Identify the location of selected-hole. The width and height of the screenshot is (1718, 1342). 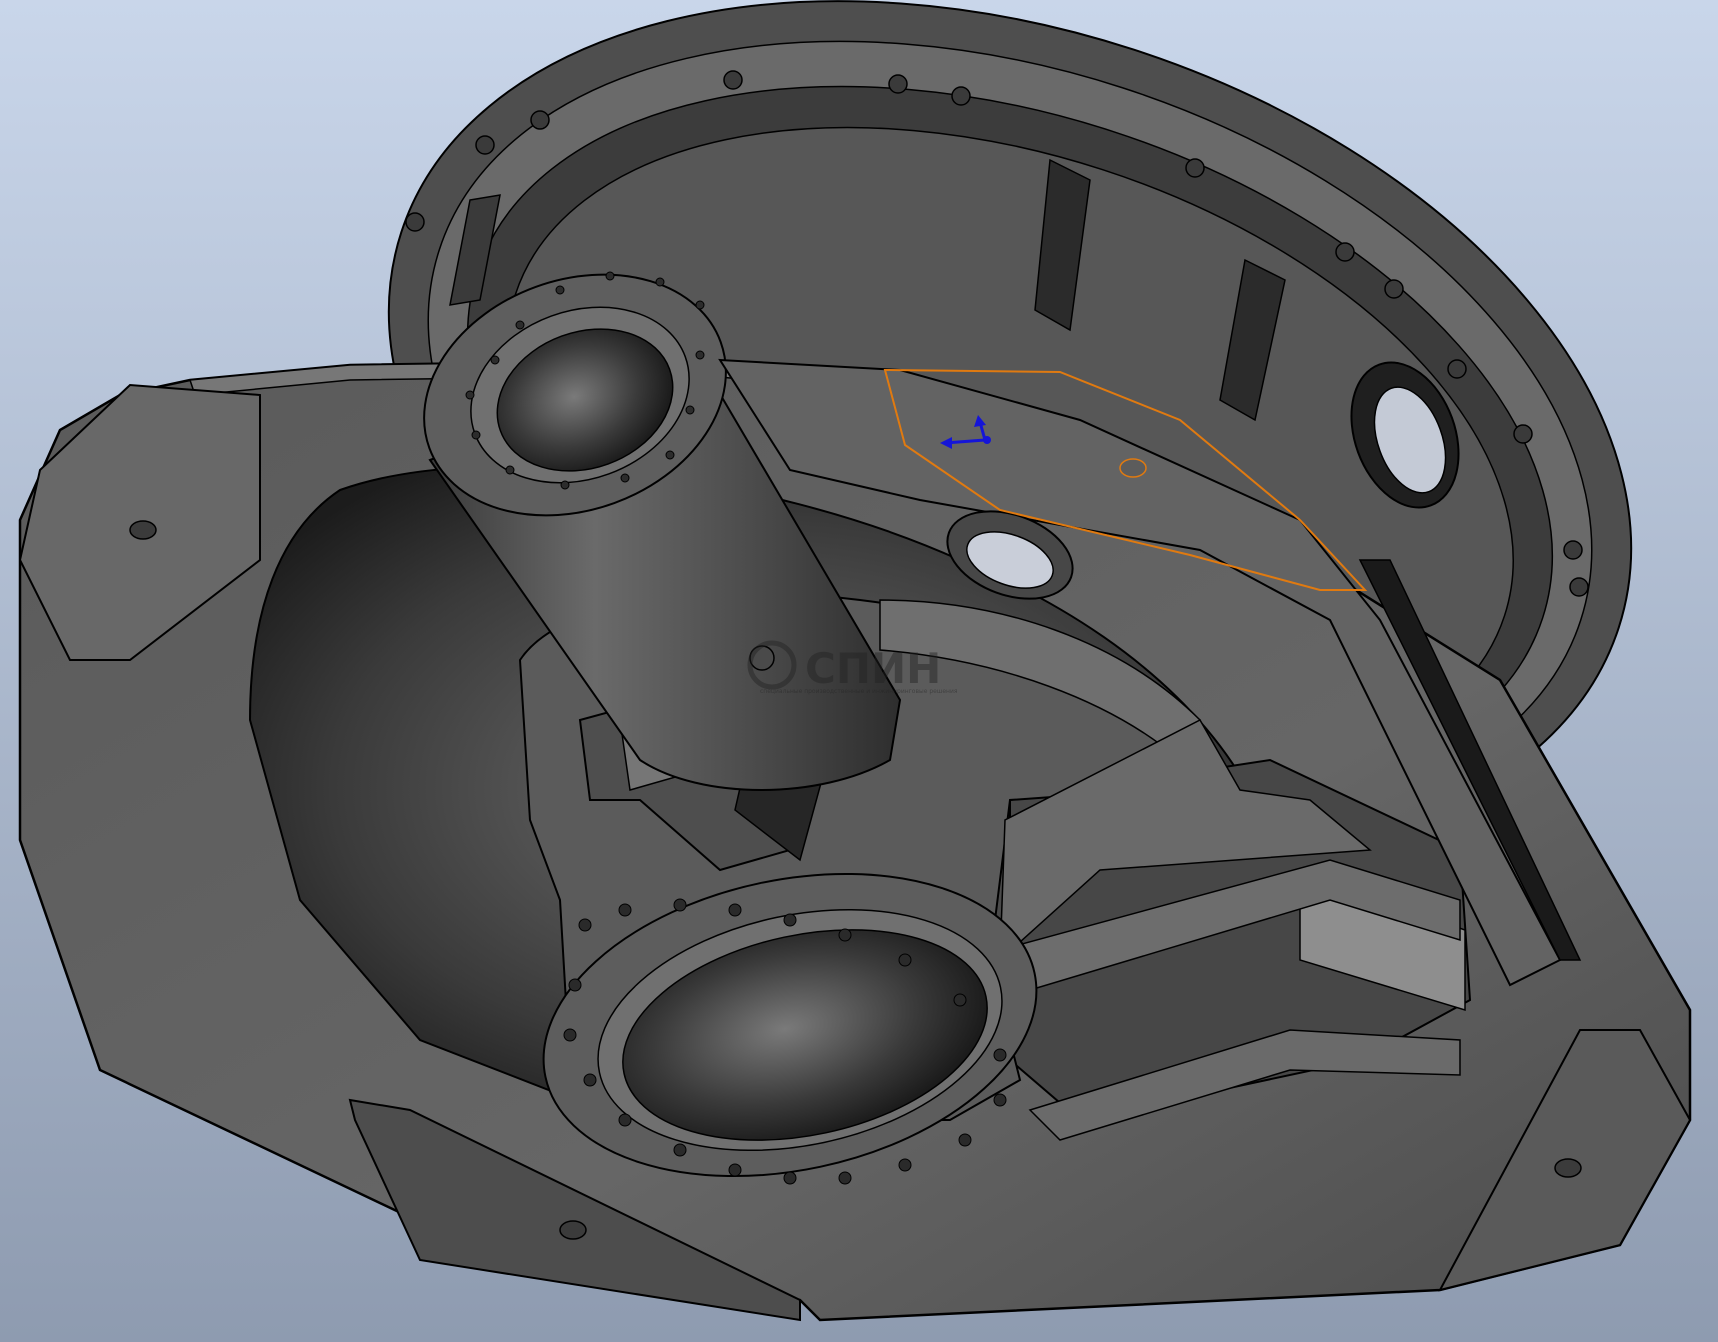
(1133, 468).